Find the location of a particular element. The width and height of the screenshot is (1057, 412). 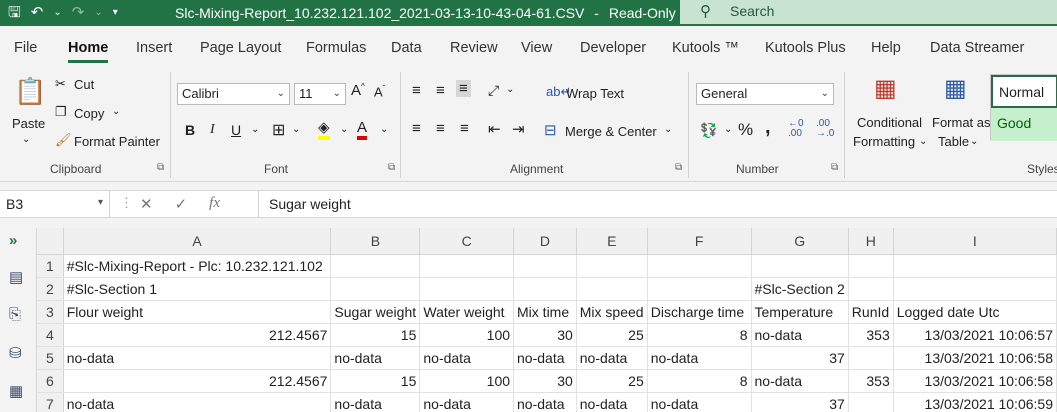

font-color-dropdown-icon: ⌄ is located at coordinates (384, 129).